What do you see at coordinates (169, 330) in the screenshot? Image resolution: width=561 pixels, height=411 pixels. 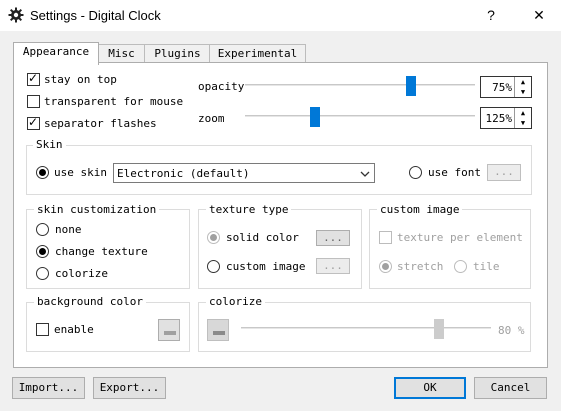 I see `background-color-swatch` at bounding box center [169, 330].